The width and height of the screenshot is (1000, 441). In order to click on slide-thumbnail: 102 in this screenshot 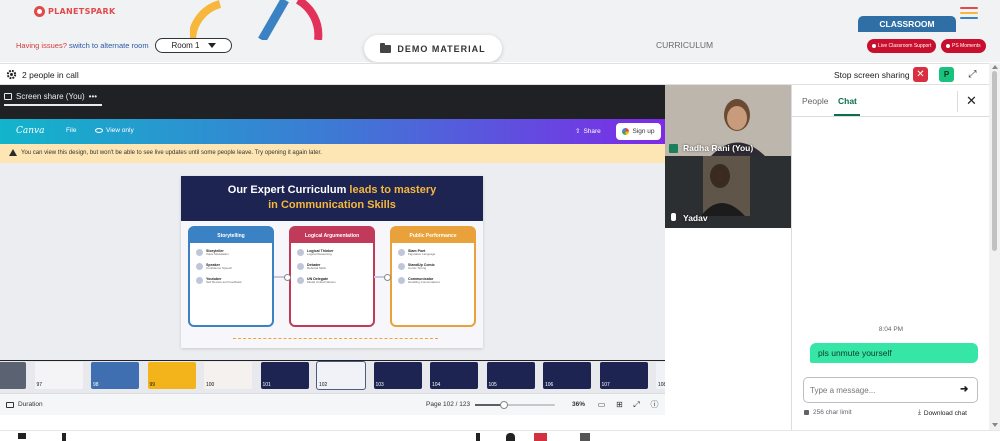, I will do `click(341, 375)`.